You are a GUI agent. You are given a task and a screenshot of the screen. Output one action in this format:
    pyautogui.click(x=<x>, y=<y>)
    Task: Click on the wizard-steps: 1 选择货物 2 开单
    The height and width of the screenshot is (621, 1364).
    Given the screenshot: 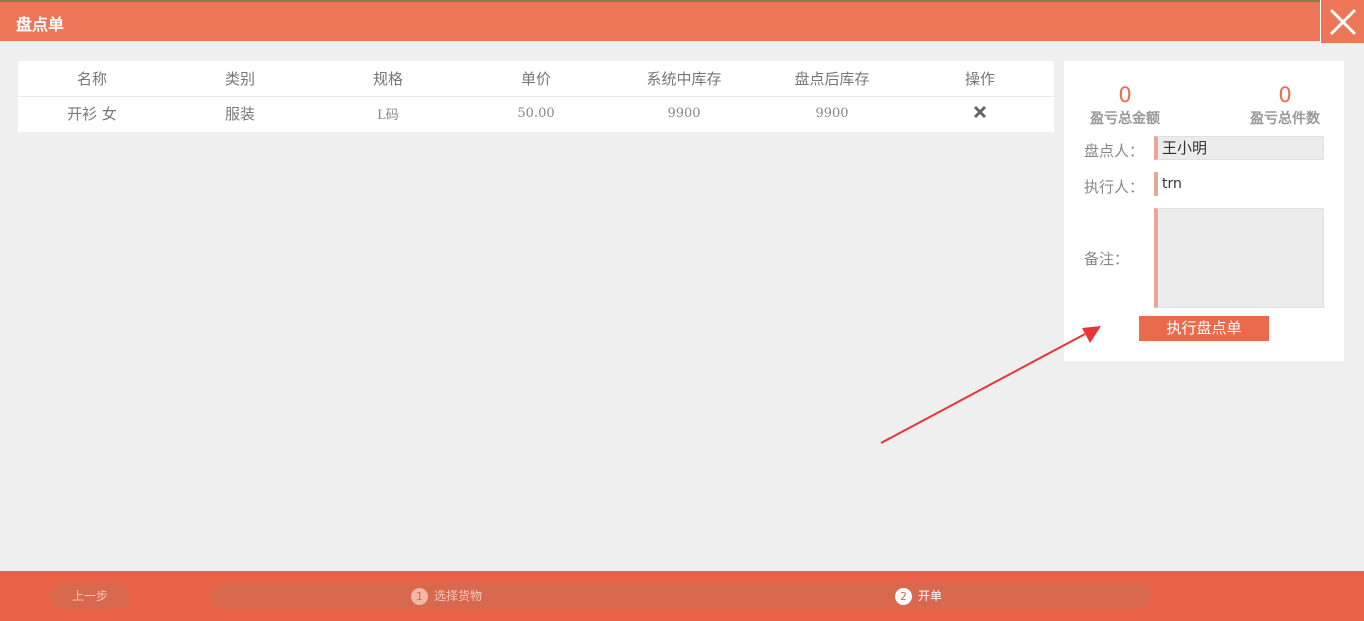 What is the action you would take?
    pyautogui.click(x=681, y=596)
    